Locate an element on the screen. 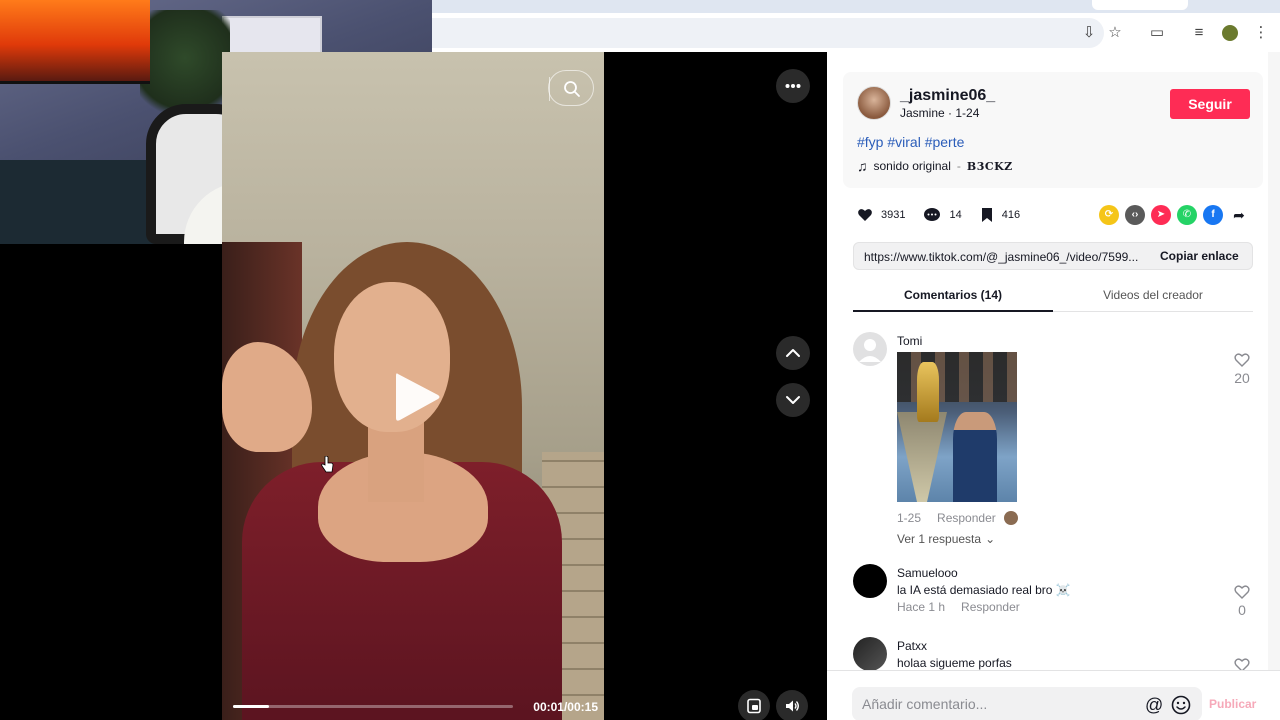 This screenshot has width=1280, height=720. comment-username: Samuelooo is located at coordinates (927, 573).